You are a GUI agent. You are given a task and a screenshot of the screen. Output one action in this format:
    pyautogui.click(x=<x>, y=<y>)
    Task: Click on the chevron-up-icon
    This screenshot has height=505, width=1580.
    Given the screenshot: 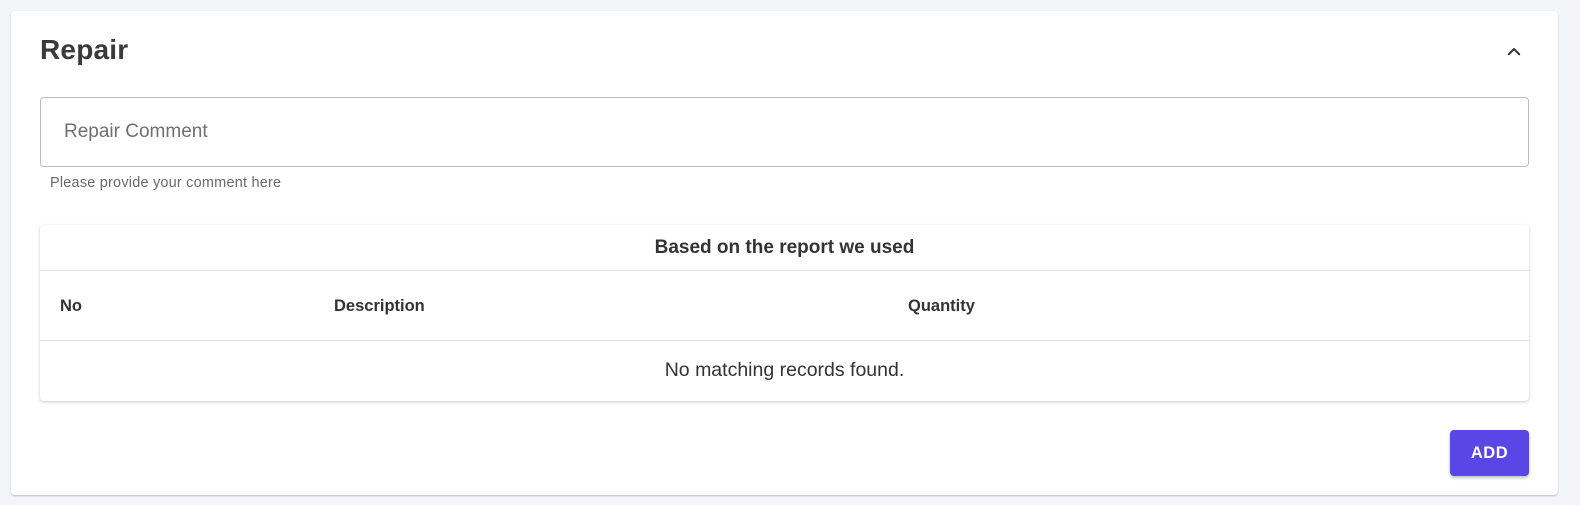 What is the action you would take?
    pyautogui.click(x=1514, y=52)
    